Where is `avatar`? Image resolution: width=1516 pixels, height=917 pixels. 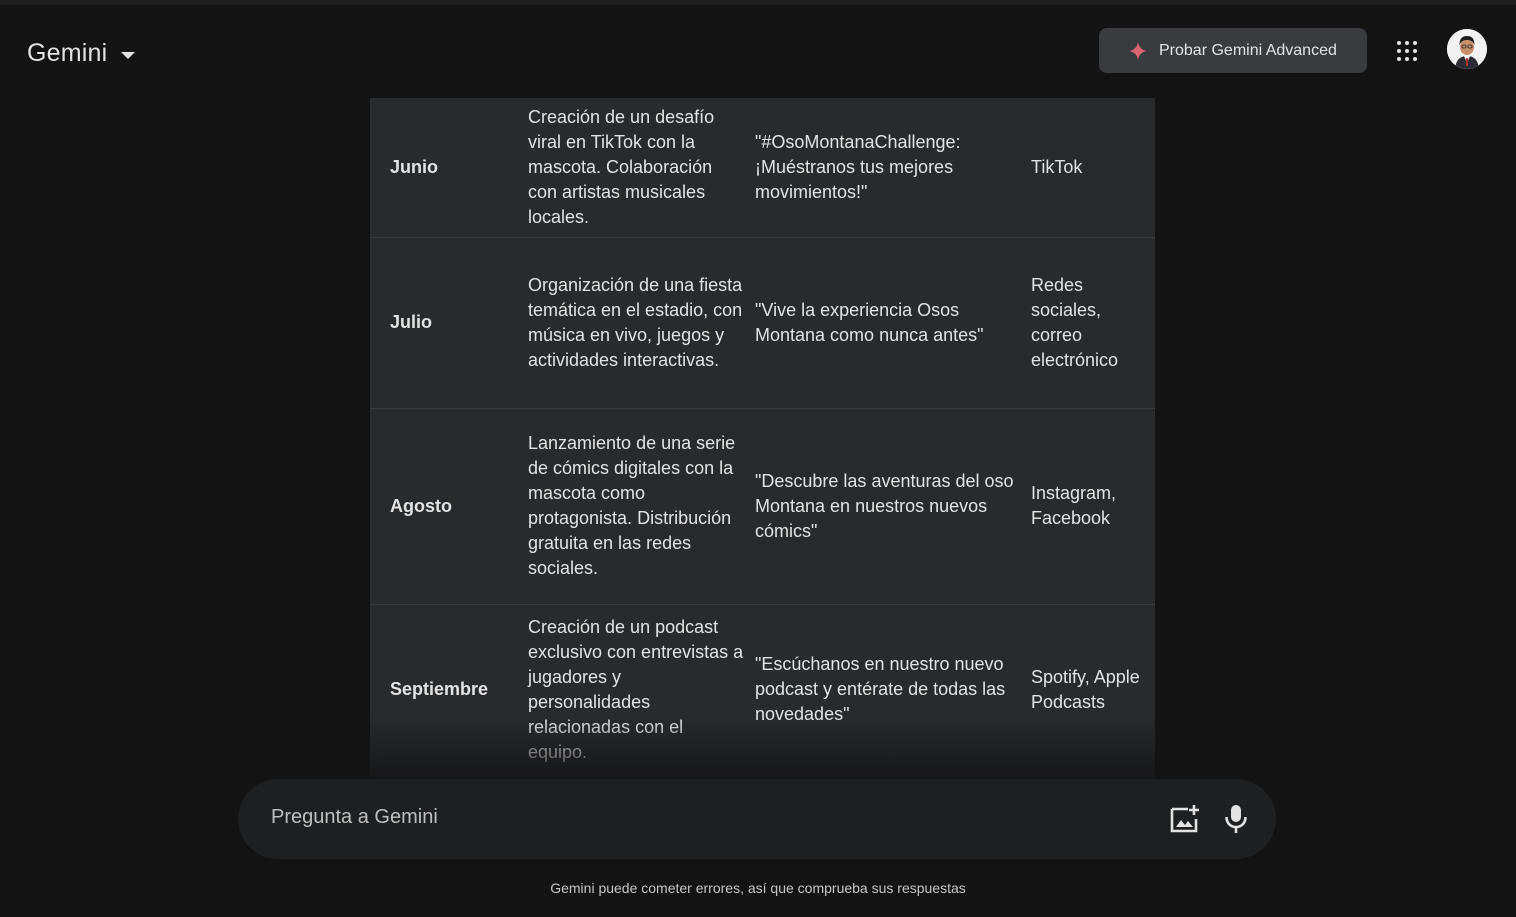 avatar is located at coordinates (1467, 49).